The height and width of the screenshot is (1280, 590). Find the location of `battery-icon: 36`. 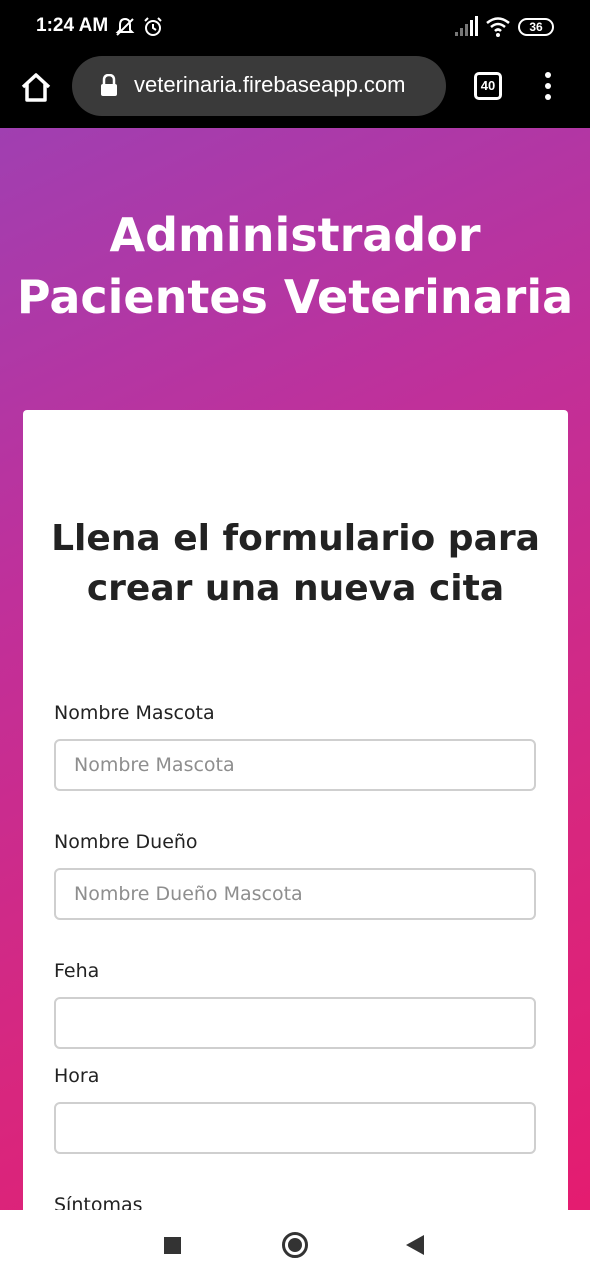

battery-icon: 36 is located at coordinates (536, 27).